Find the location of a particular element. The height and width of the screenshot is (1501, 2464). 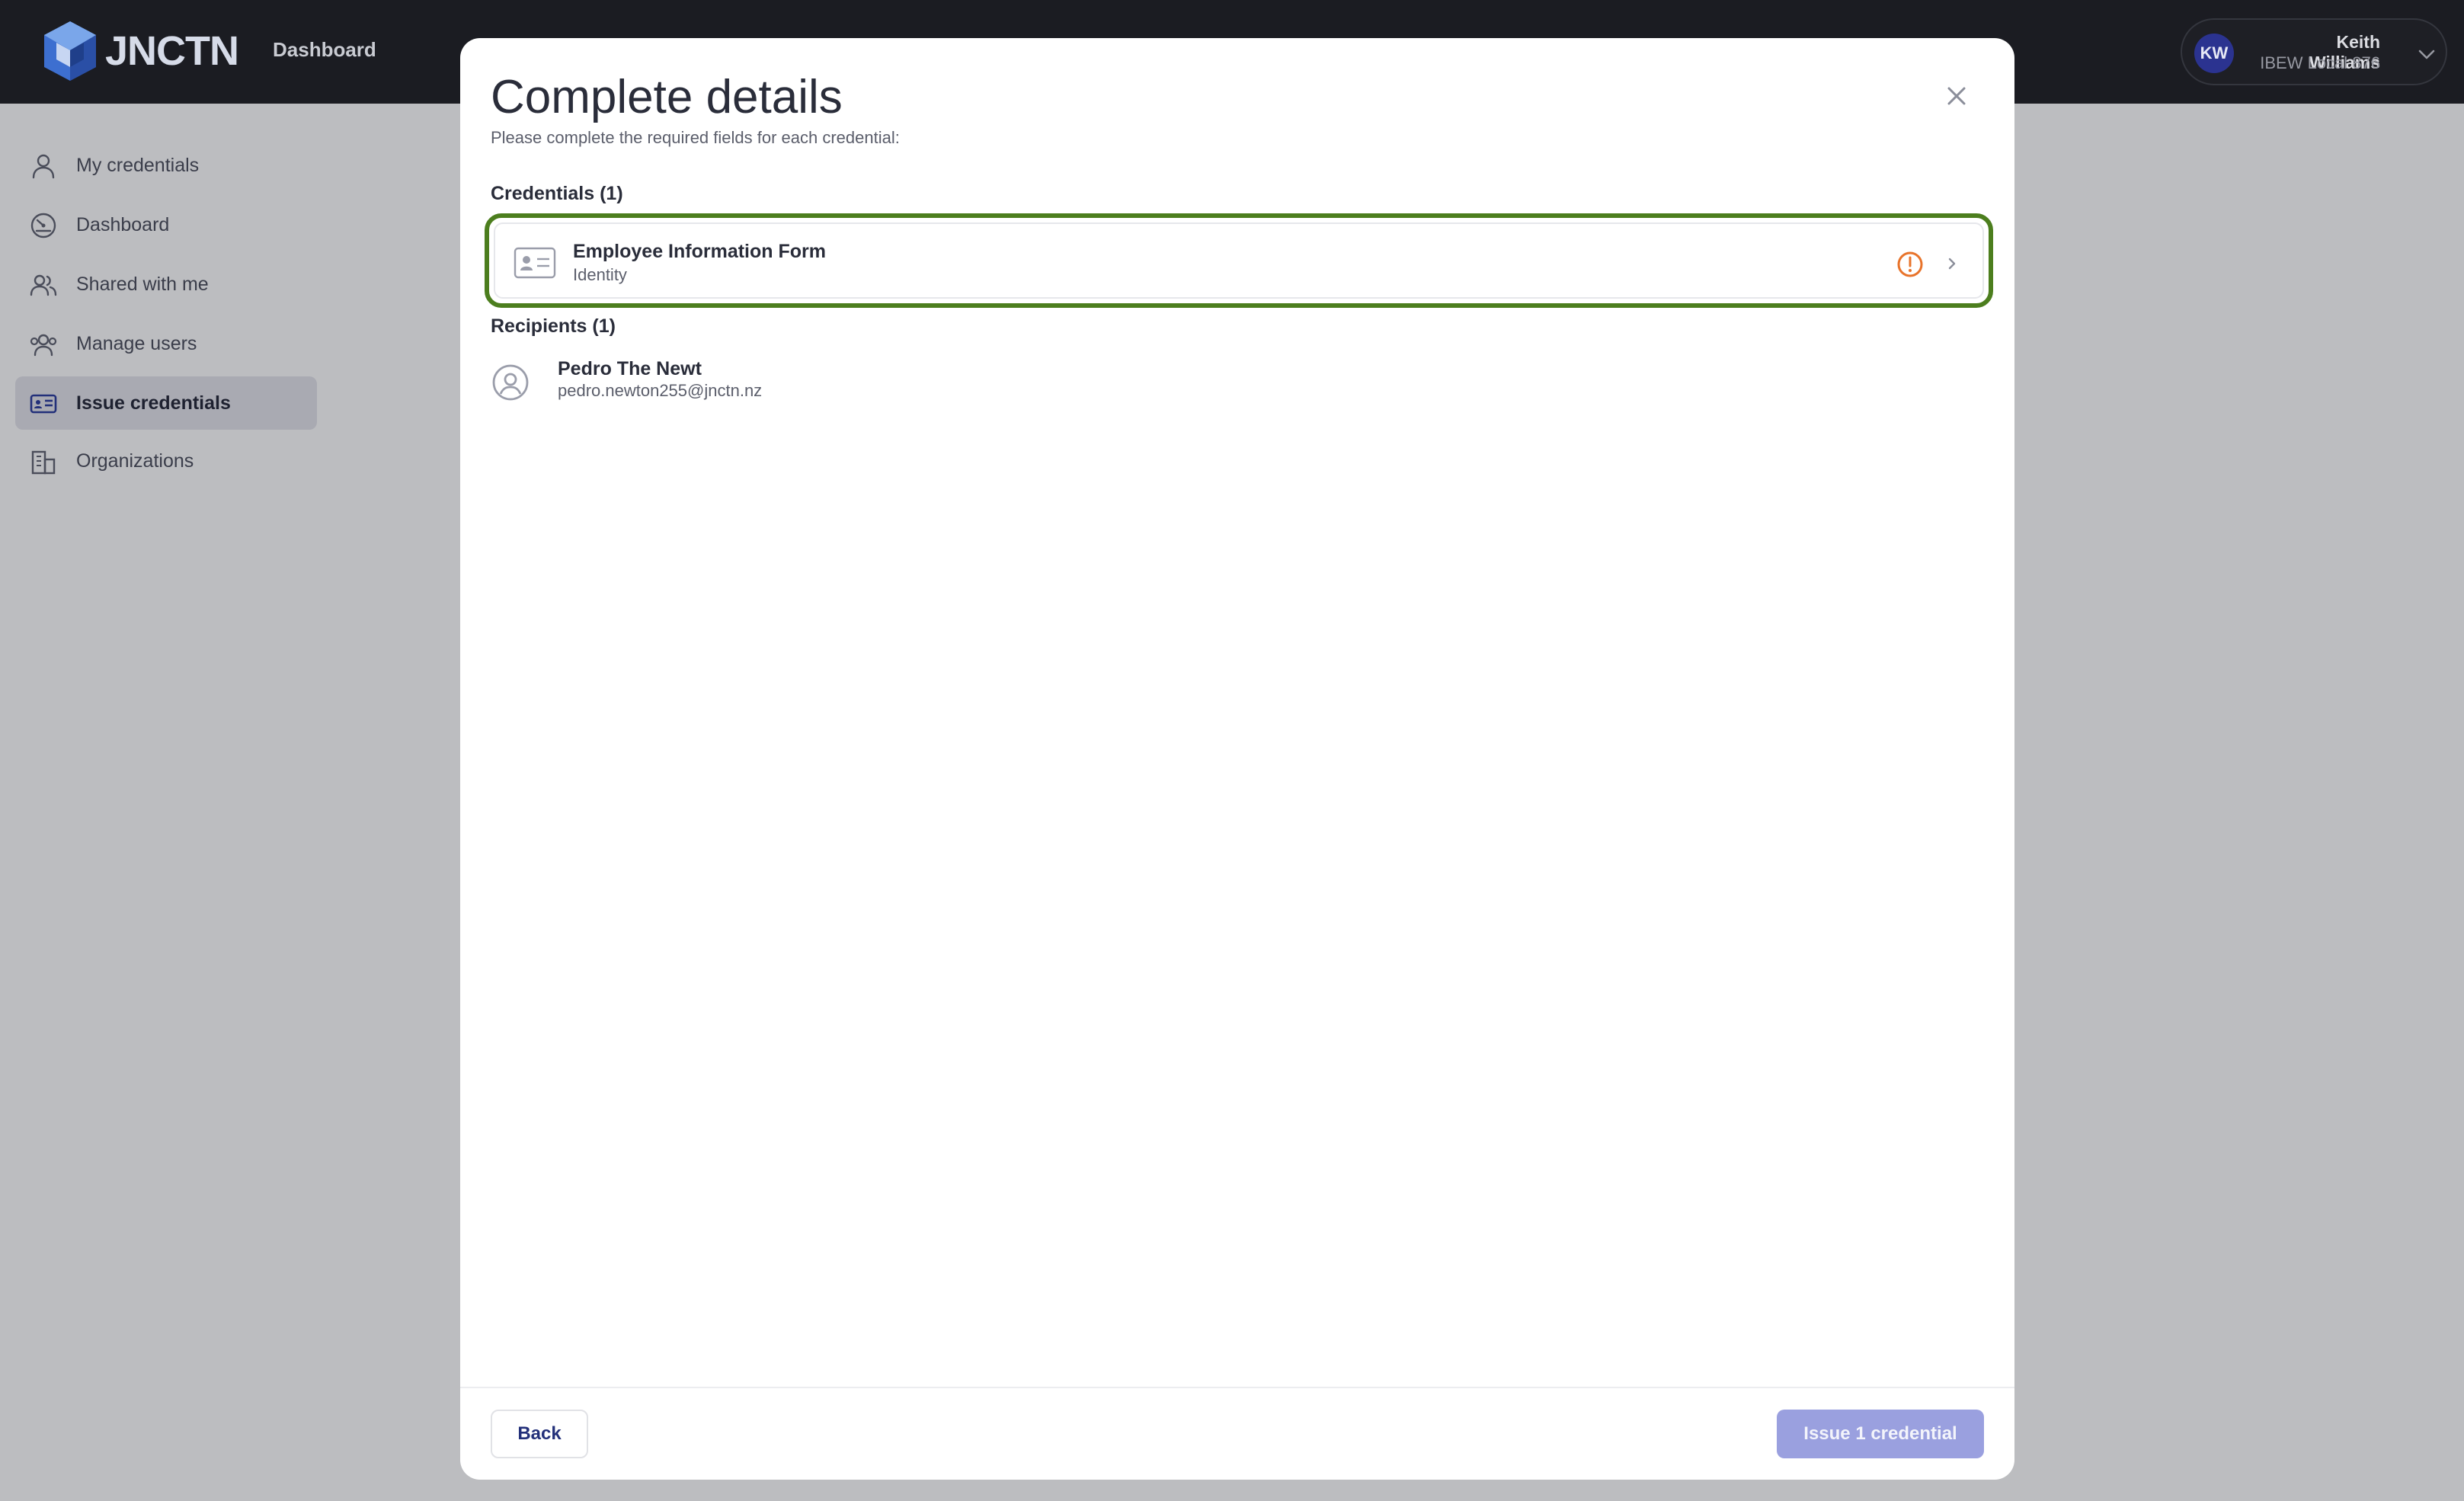

sidebar-item-dashboard: Dashboard is located at coordinates (166, 224).